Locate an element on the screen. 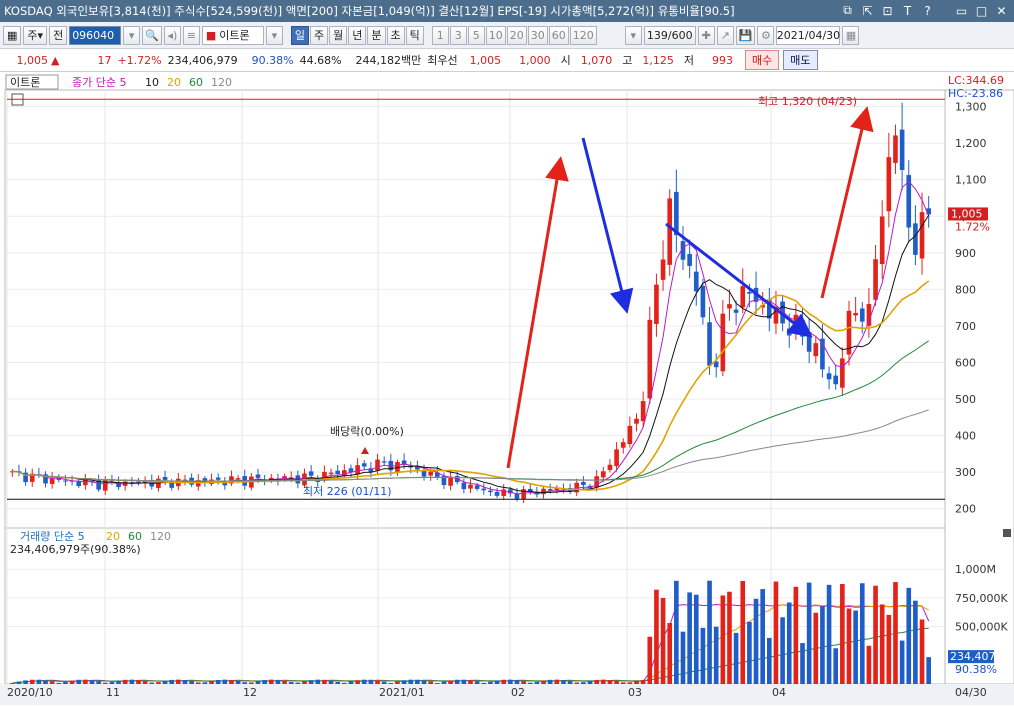 Image resolution: width=1014 pixels, height=708 pixels. tab-period-0: 일 is located at coordinates (300, 35).